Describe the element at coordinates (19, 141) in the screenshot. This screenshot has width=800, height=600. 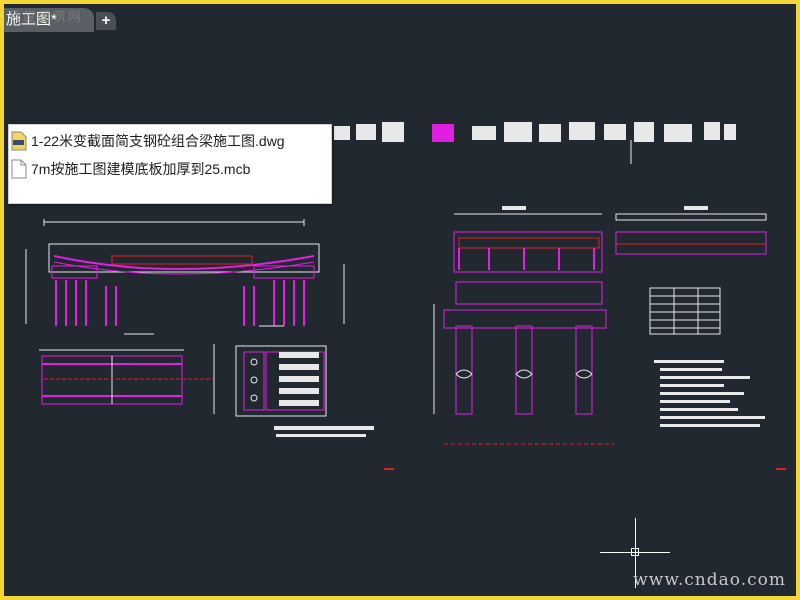
I see `dwg-file-icon` at that location.